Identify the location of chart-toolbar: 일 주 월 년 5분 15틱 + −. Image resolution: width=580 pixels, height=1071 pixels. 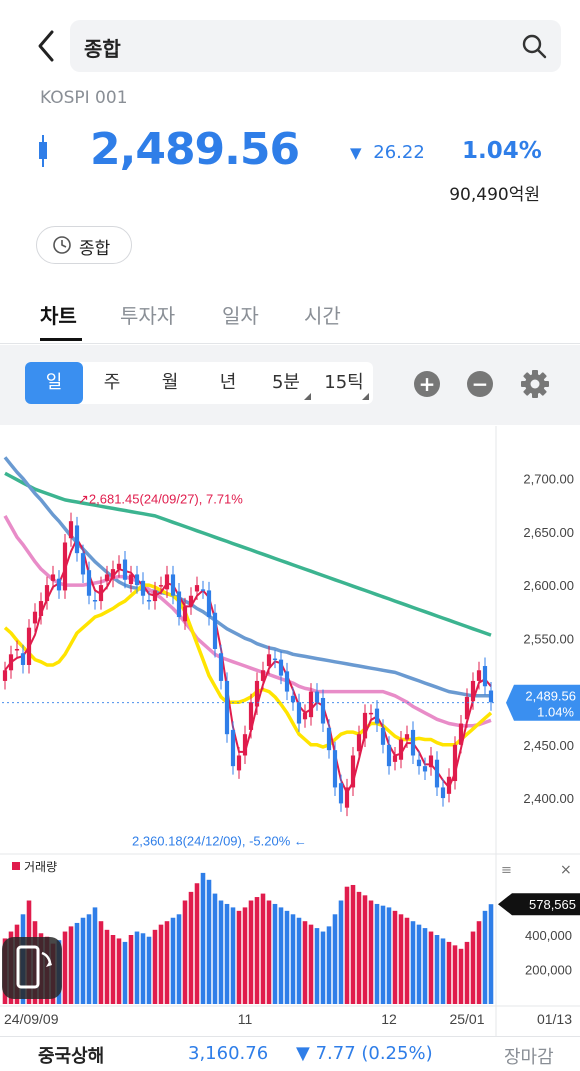
(290, 385).